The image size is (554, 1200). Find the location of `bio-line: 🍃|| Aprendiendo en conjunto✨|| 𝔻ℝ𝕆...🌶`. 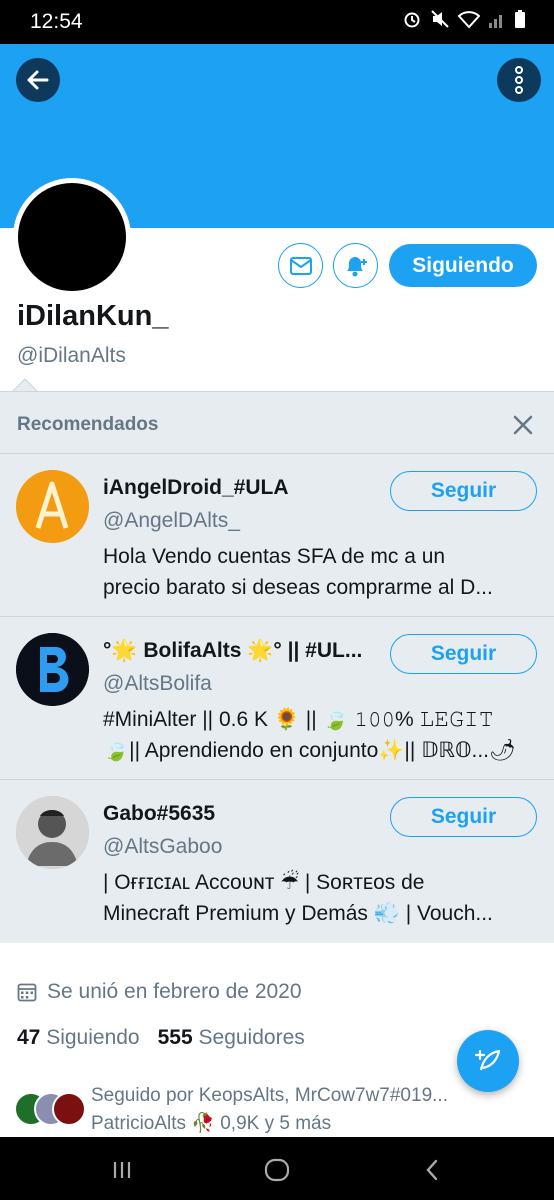

bio-line: 🍃|| Aprendiendo en conjunto✨|| 𝔻ℝ𝕆...🌶 is located at coordinates (309, 750).